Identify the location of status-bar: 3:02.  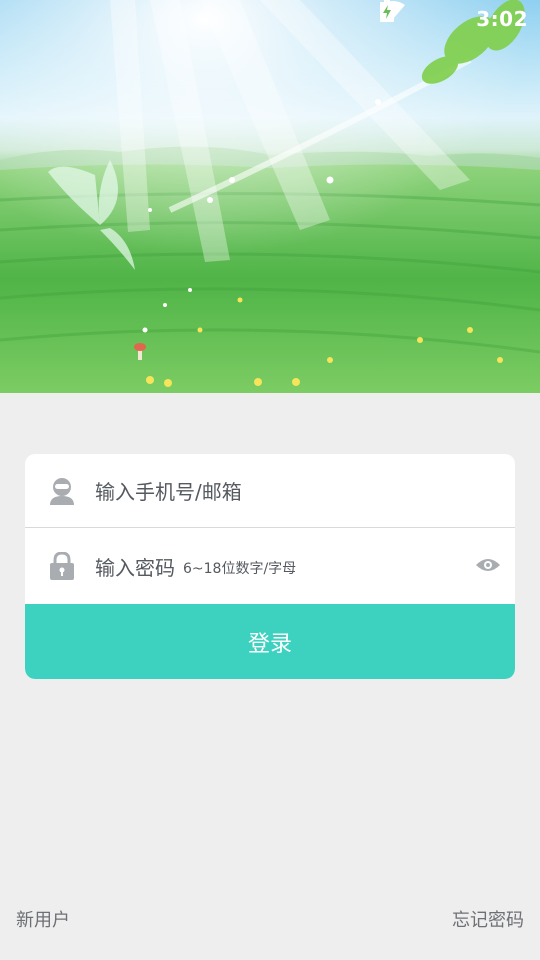
(460, 19).